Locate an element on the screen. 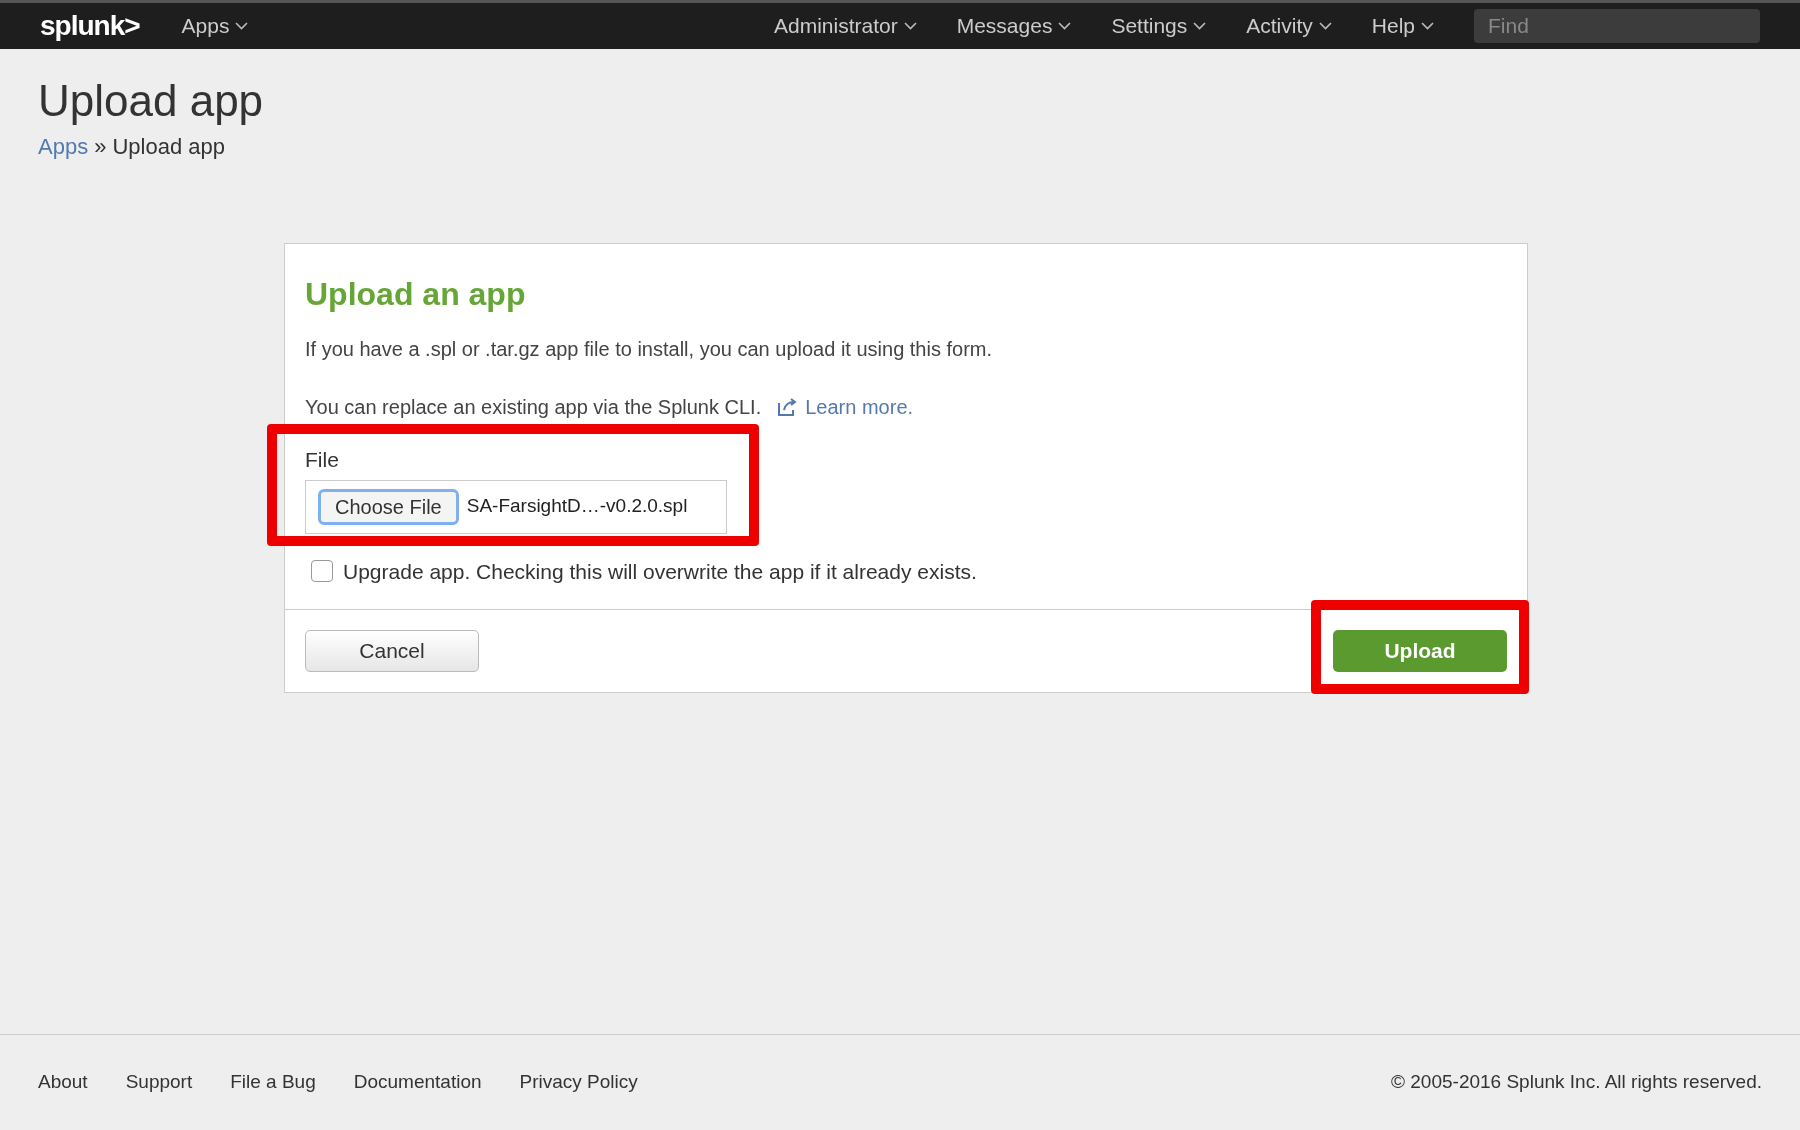 The width and height of the screenshot is (1800, 1130). upgrade-label: Upgrade app. Checking this will overwrite the app if it already exists. is located at coordinates (660, 571).